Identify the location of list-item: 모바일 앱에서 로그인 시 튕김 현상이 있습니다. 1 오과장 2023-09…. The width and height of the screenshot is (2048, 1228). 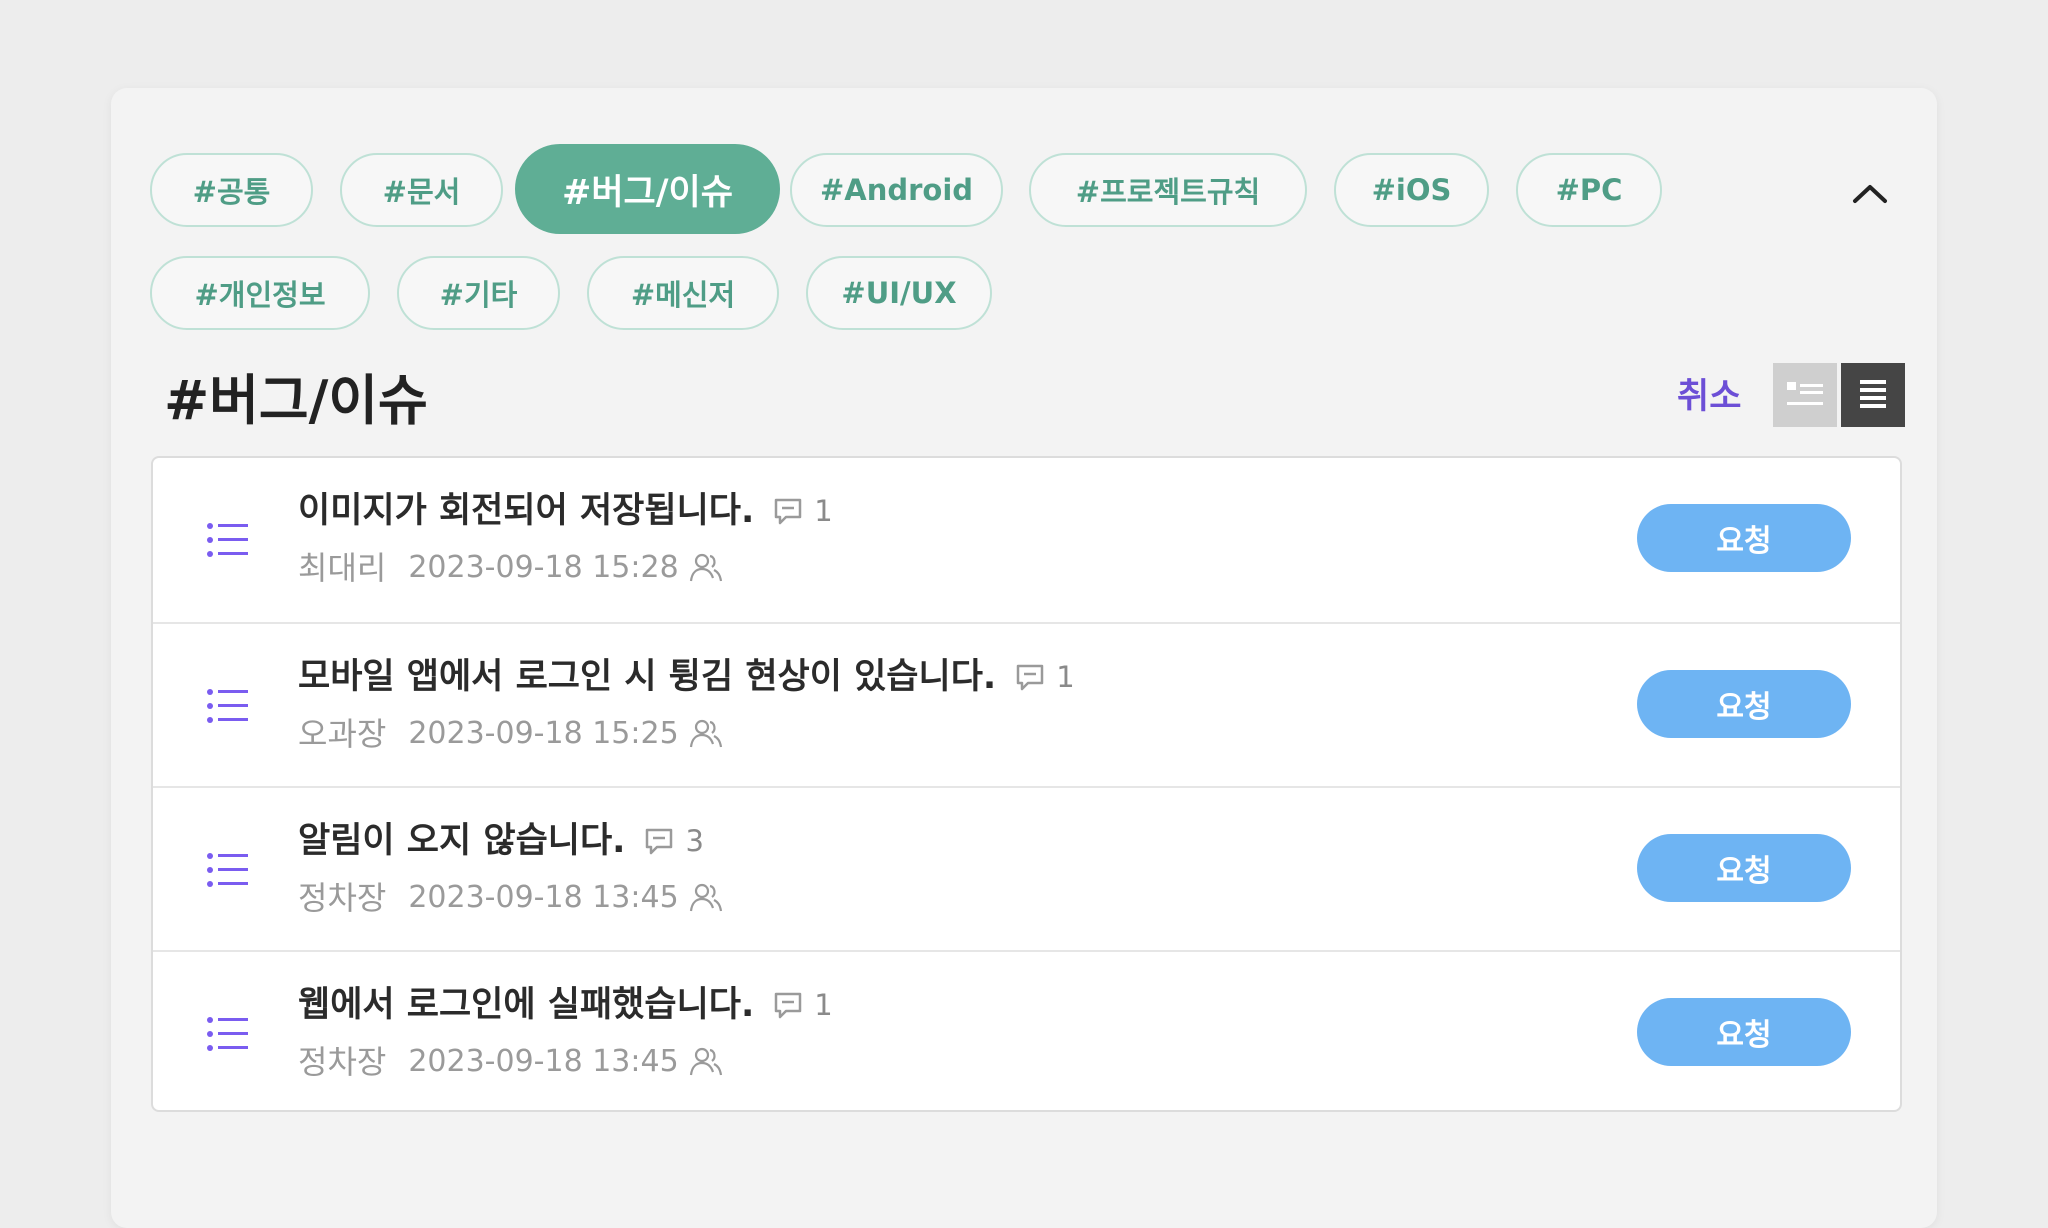
(1026, 704).